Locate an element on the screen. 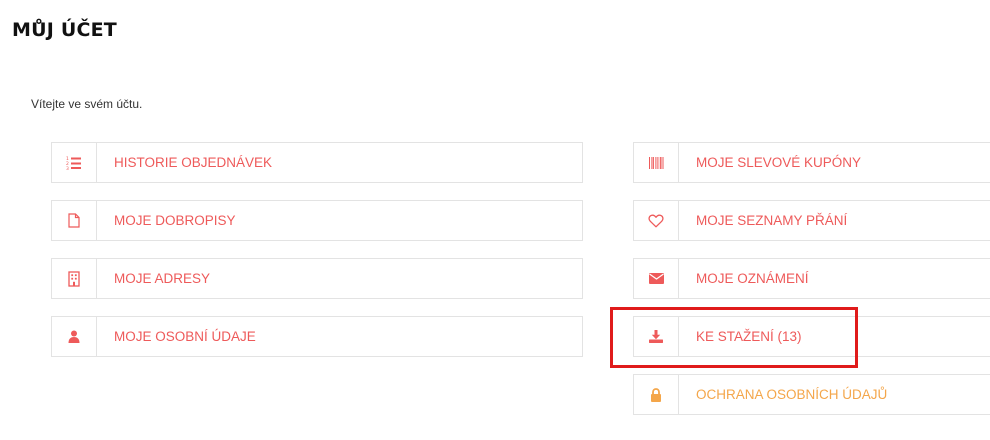 The image size is (990, 440). privacy-label: OCHRANA OSOBNÍCH ÚDAJŮ is located at coordinates (792, 394).